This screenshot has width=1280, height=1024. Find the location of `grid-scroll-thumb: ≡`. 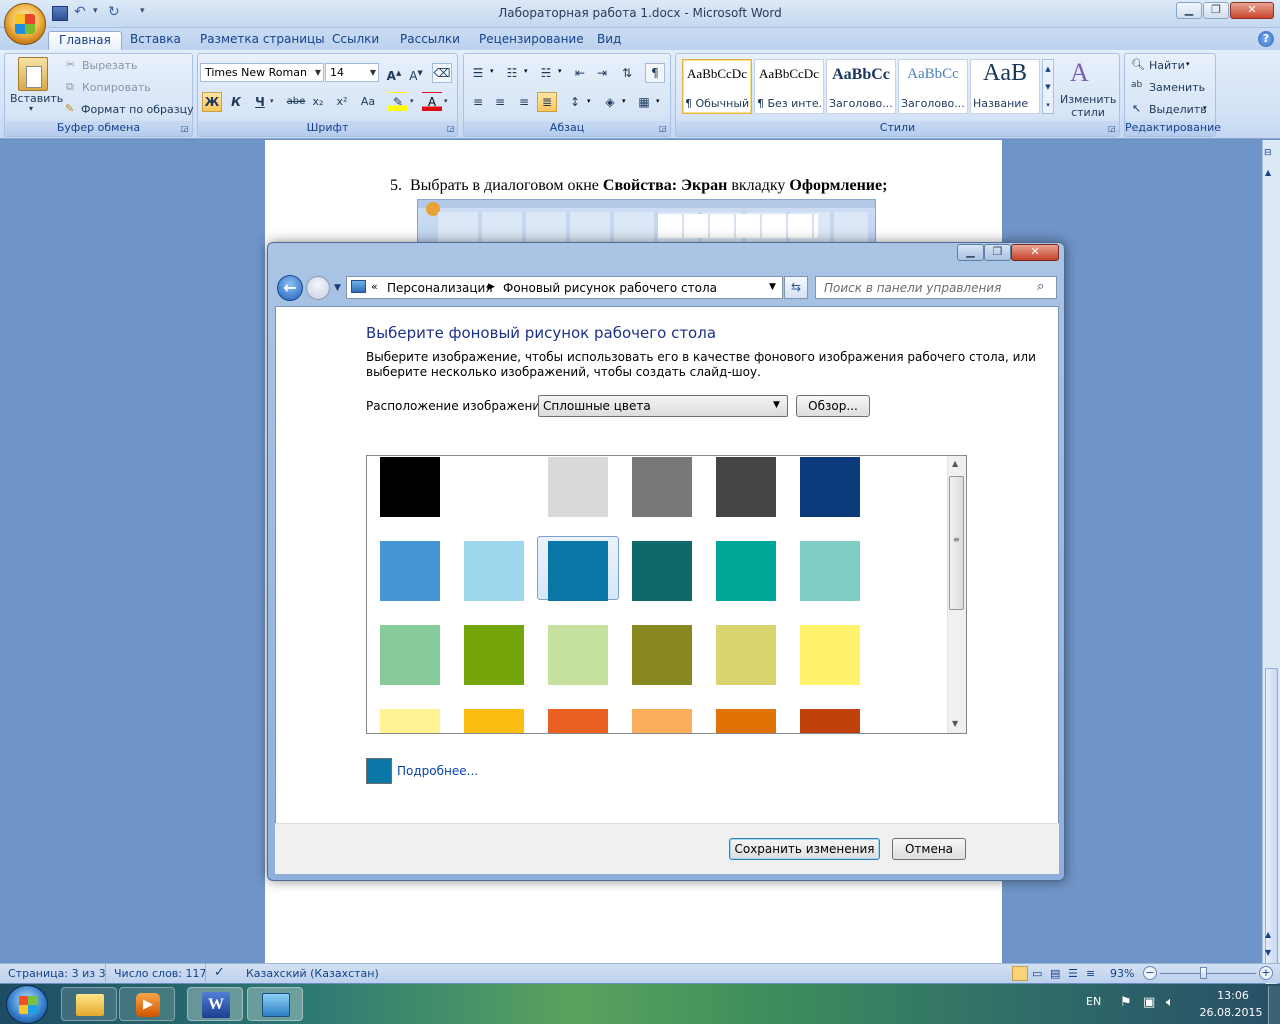

grid-scroll-thumb: ≡ is located at coordinates (956, 543).